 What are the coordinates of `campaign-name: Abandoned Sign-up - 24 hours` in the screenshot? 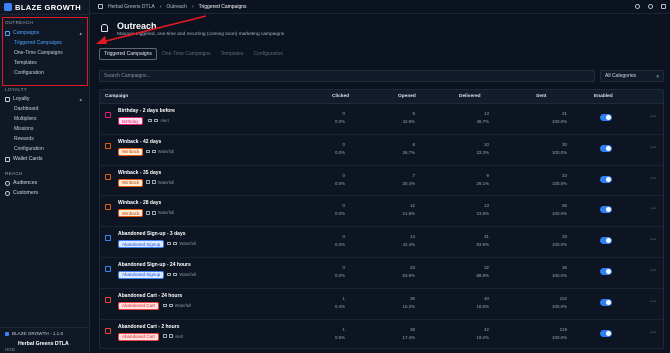 It's located at (154, 265).